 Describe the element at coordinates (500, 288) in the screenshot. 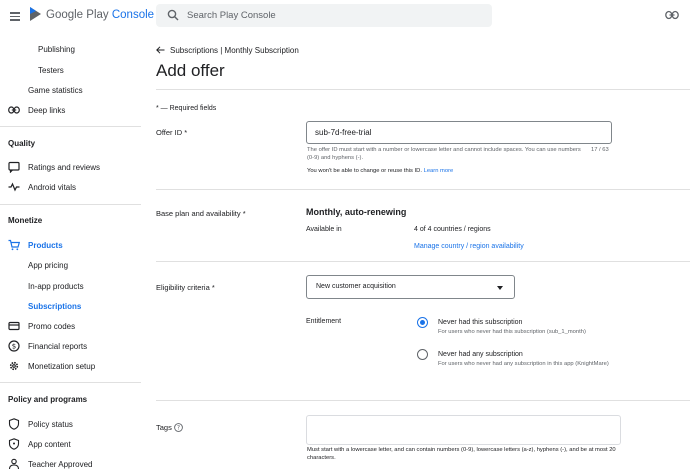

I see `caret-down-icon` at that location.